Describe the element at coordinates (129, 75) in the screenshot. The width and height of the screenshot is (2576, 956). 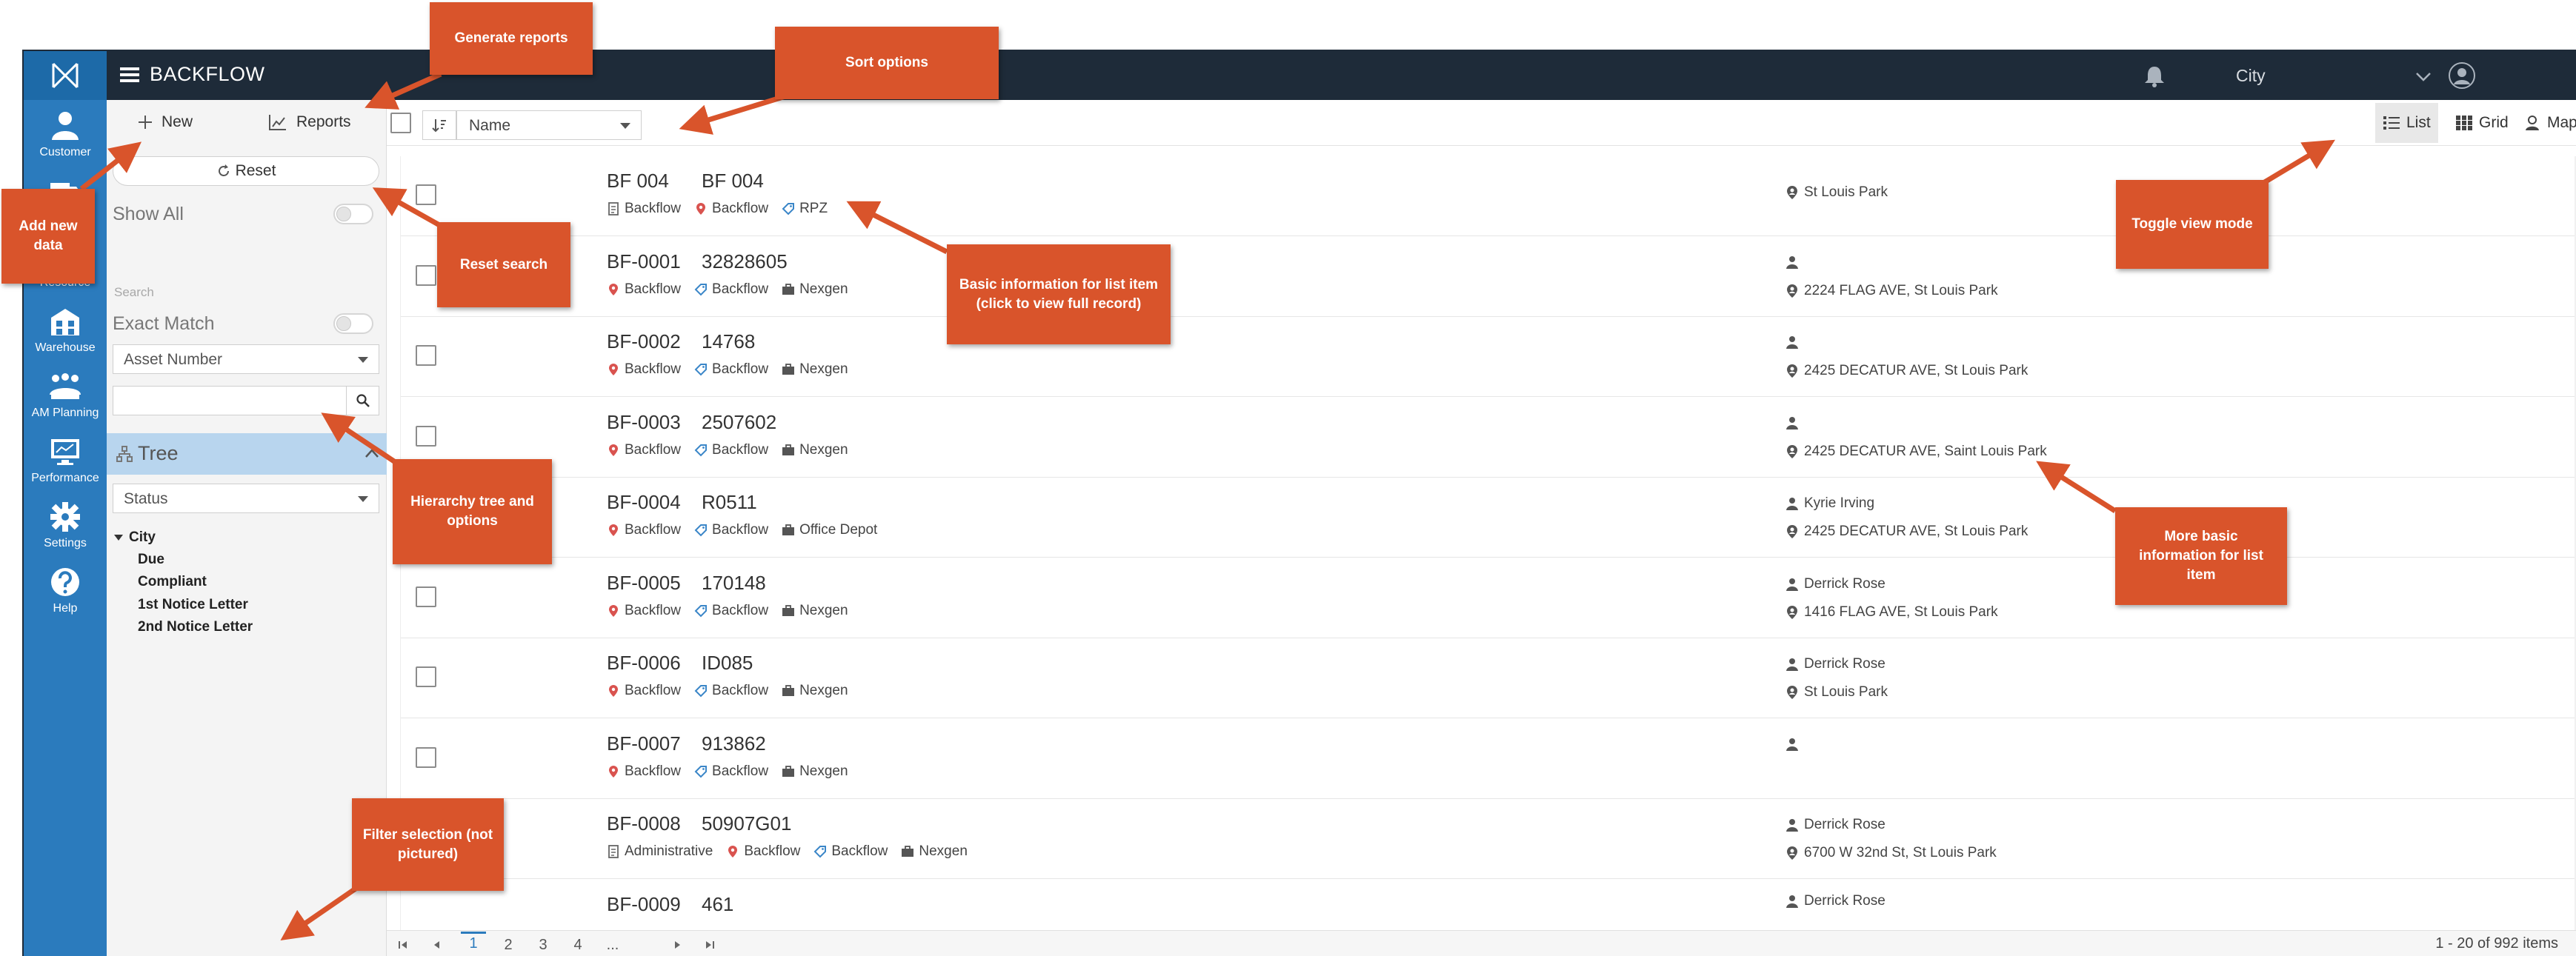
I see `menu-icon` at that location.